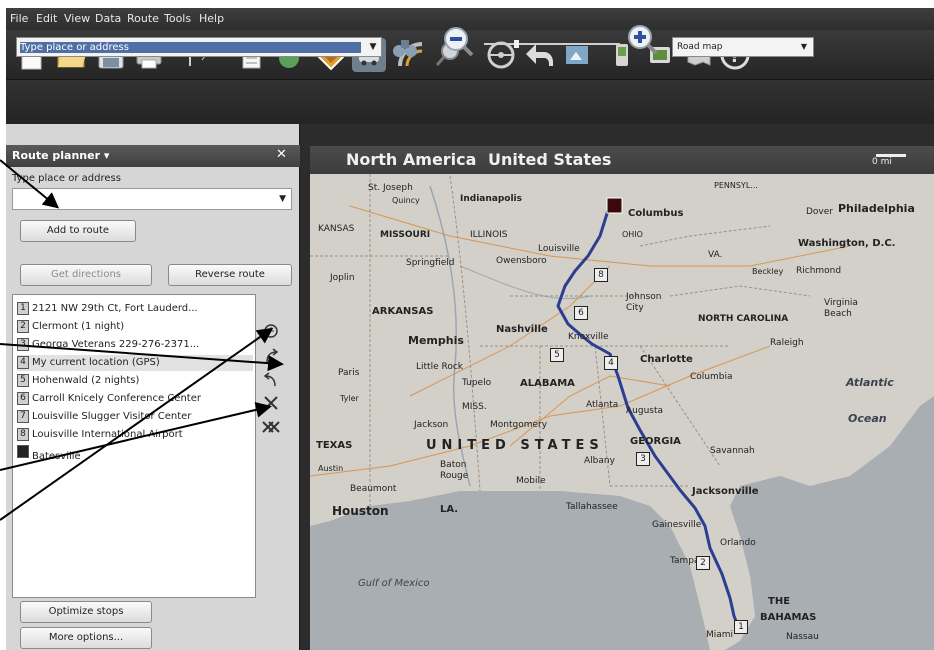  What do you see at coordinates (645, 411) in the screenshot?
I see `map-label: Augusta` at bounding box center [645, 411].